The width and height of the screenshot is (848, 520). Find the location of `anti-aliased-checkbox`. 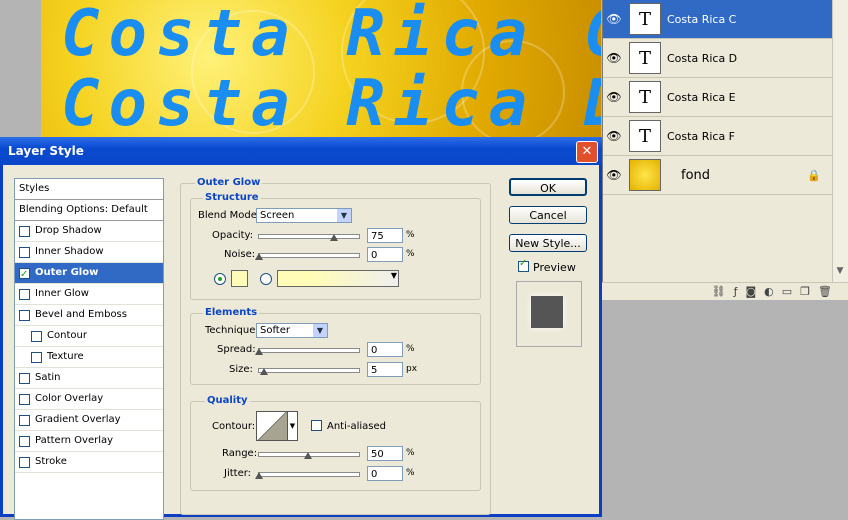

anti-aliased-checkbox is located at coordinates (316, 425).